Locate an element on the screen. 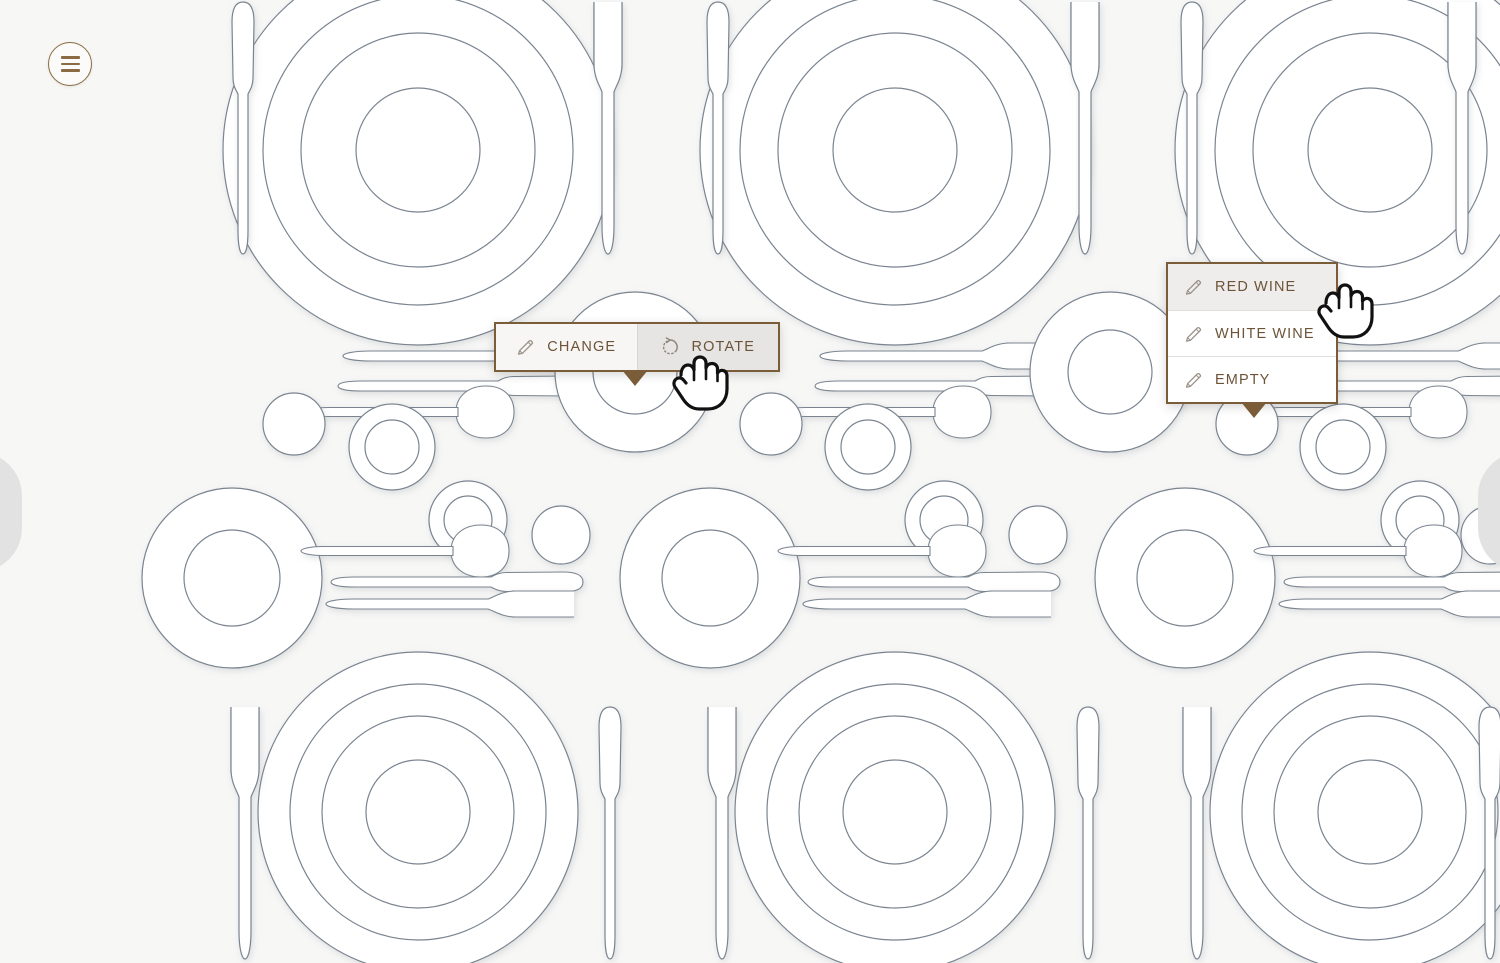  menu-item-red-wine: RED WINE is located at coordinates (1252, 287).